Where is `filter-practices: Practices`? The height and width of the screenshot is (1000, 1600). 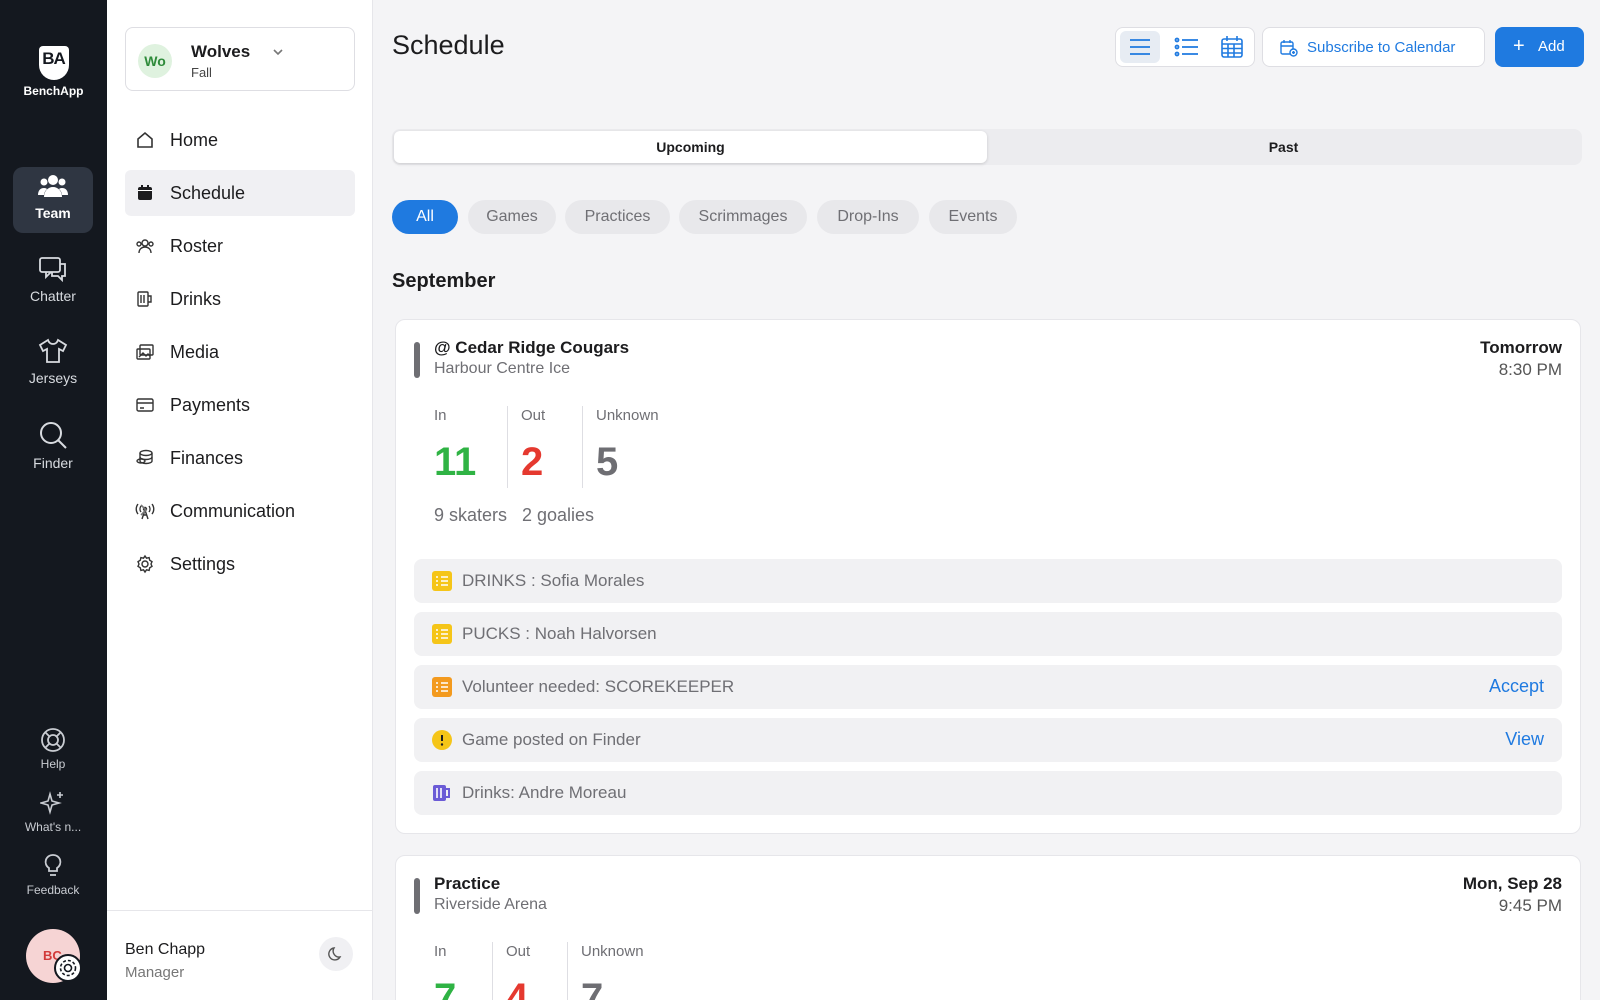
filter-practices: Practices is located at coordinates (617, 217).